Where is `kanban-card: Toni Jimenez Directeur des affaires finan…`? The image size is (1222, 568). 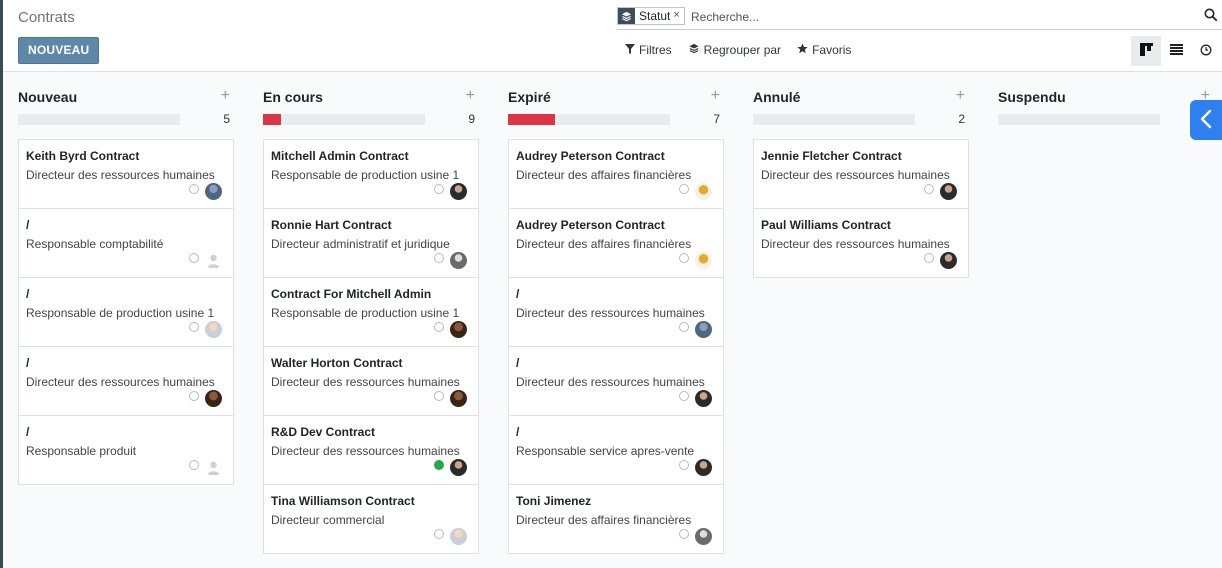 kanban-card: Toni Jimenez Directeur des affaires finan… is located at coordinates (616, 519).